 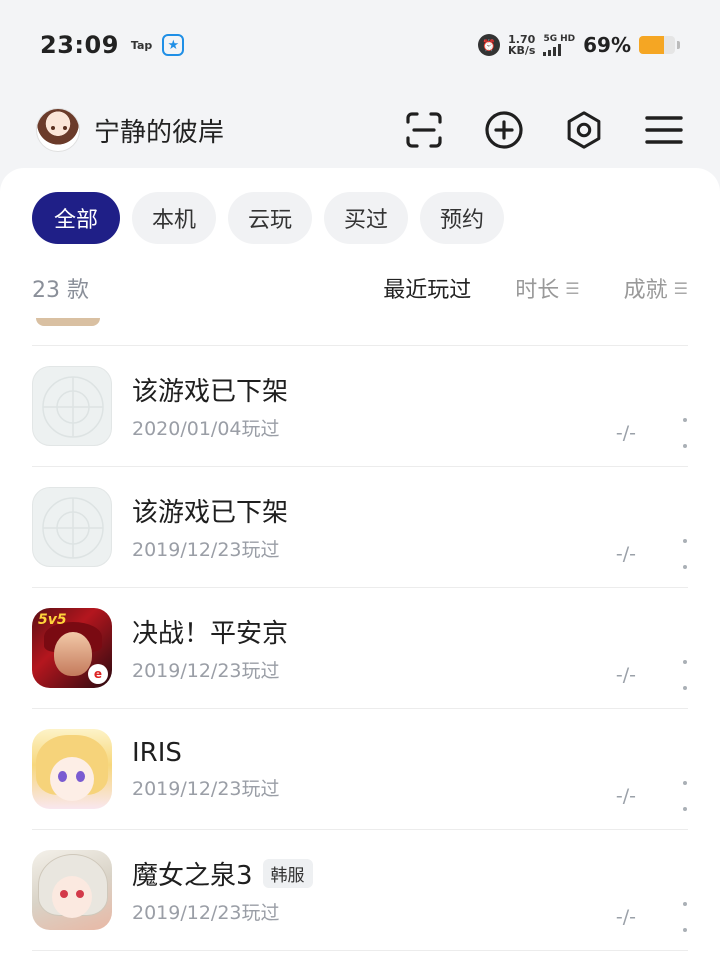 I want to click on filter-chip-reserved: 预约, so click(x=462, y=218).